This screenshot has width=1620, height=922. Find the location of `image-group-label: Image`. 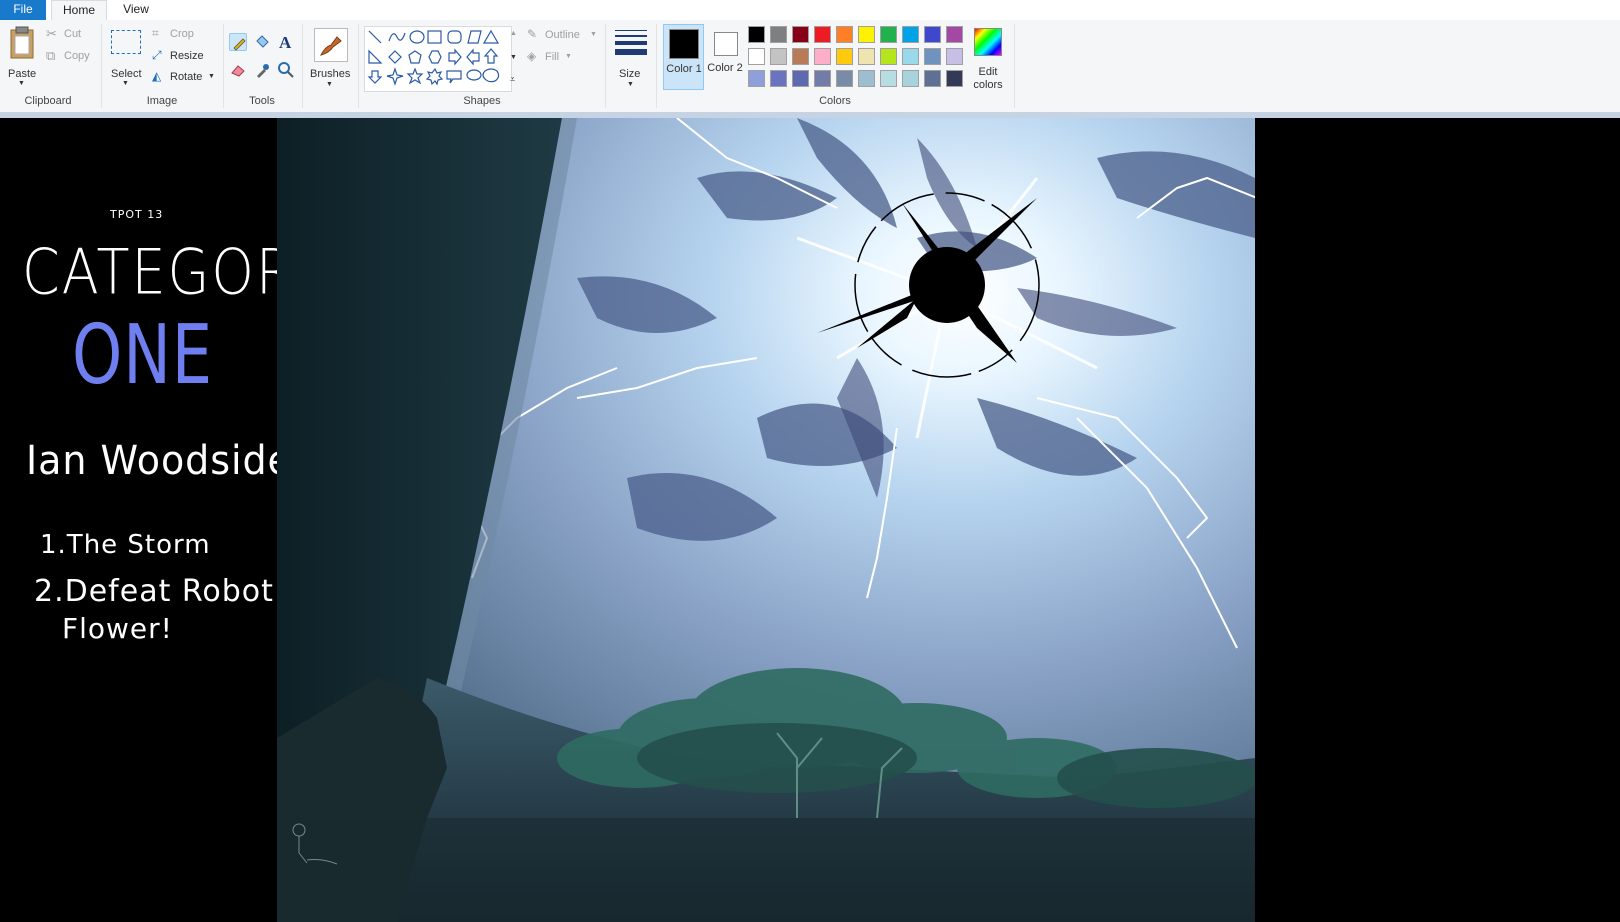

image-group-label: Image is located at coordinates (162, 101).